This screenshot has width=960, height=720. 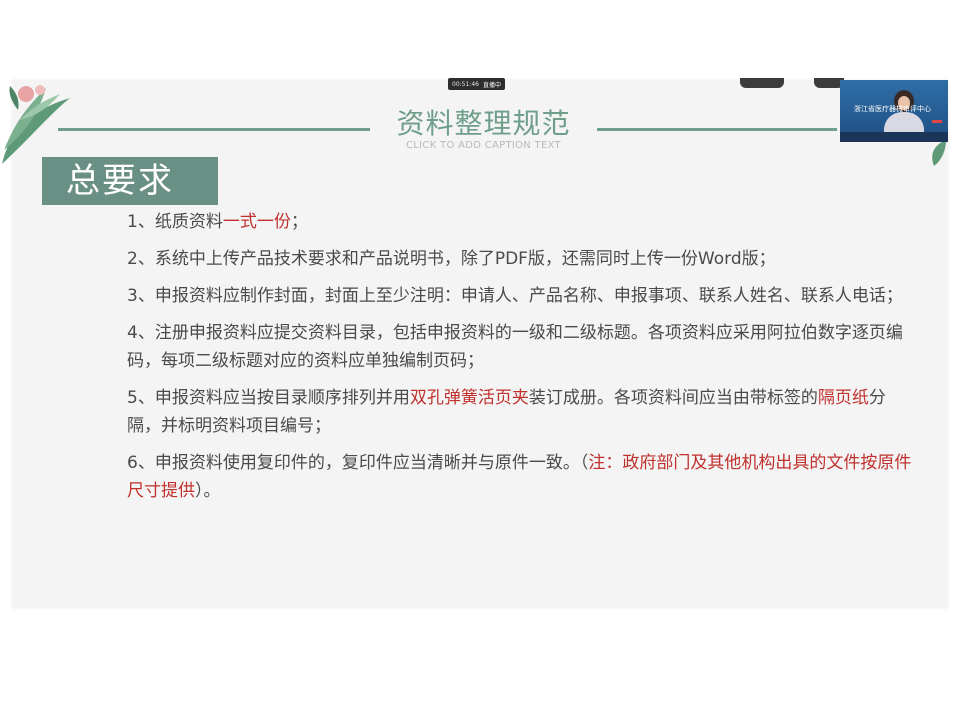 What do you see at coordinates (36, 124) in the screenshot?
I see `tropical-leaves-decoration-icon` at bounding box center [36, 124].